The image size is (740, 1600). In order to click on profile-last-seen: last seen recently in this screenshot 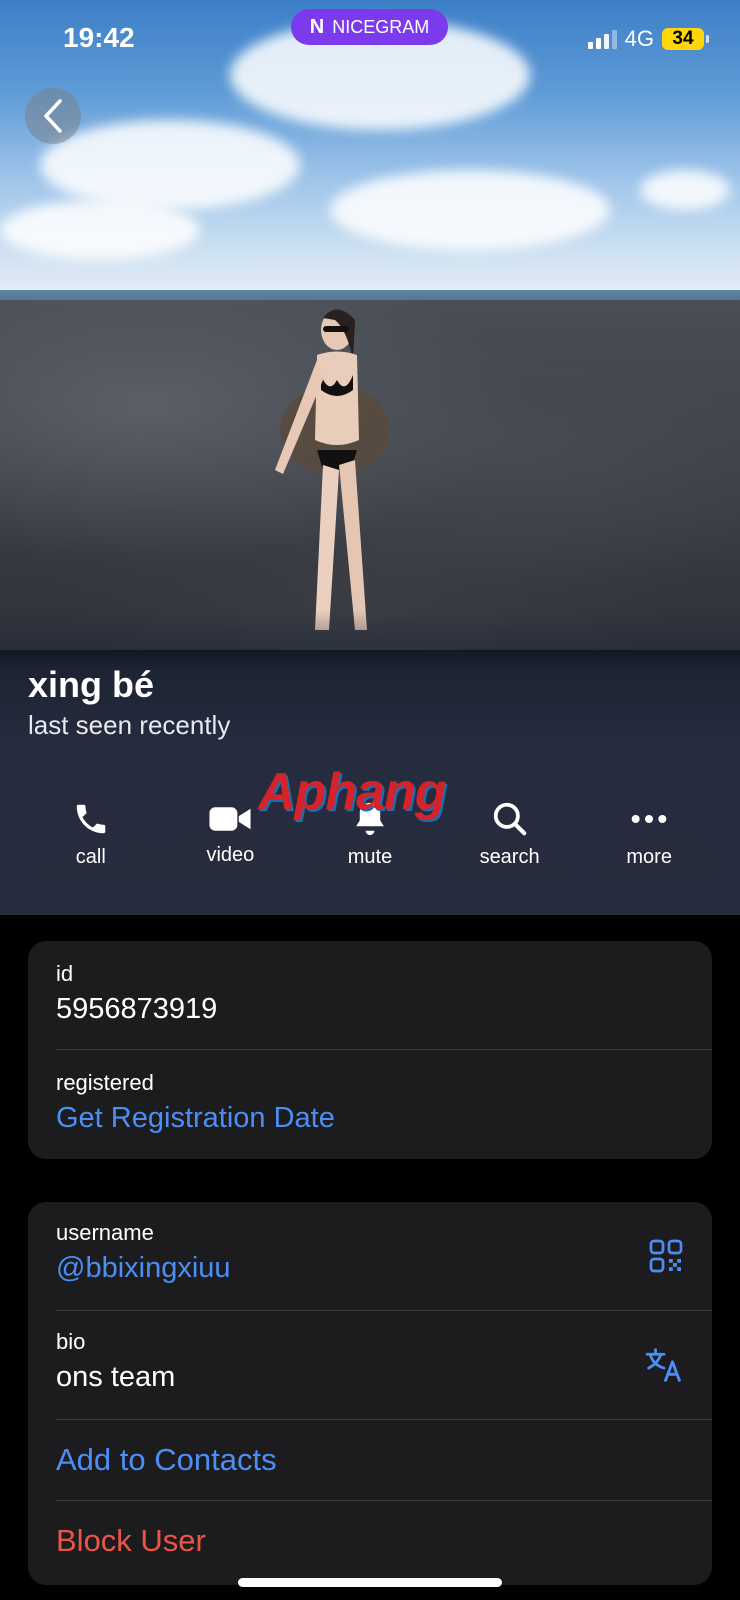, I will do `click(129, 725)`.